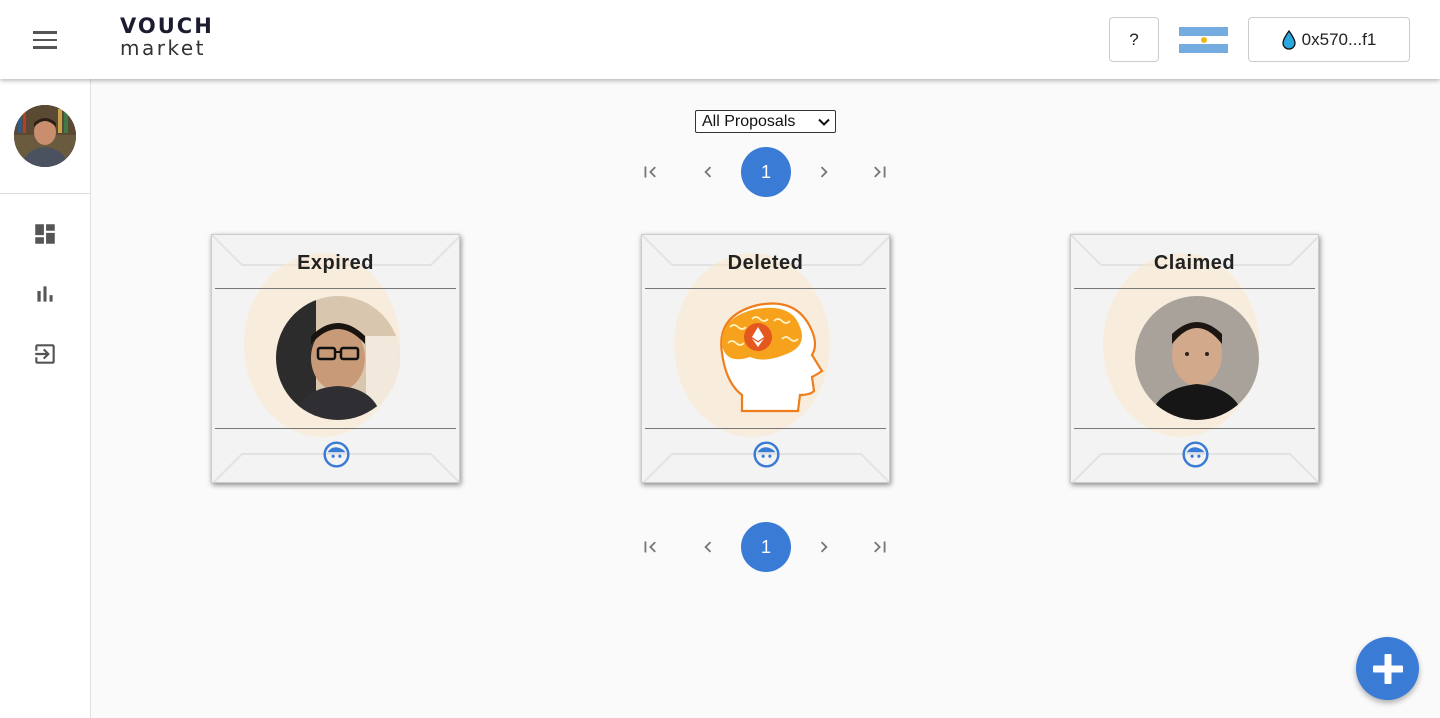 This screenshot has height=718, width=1440. What do you see at coordinates (45, 193) in the screenshot?
I see `sidebar-divider` at bounding box center [45, 193].